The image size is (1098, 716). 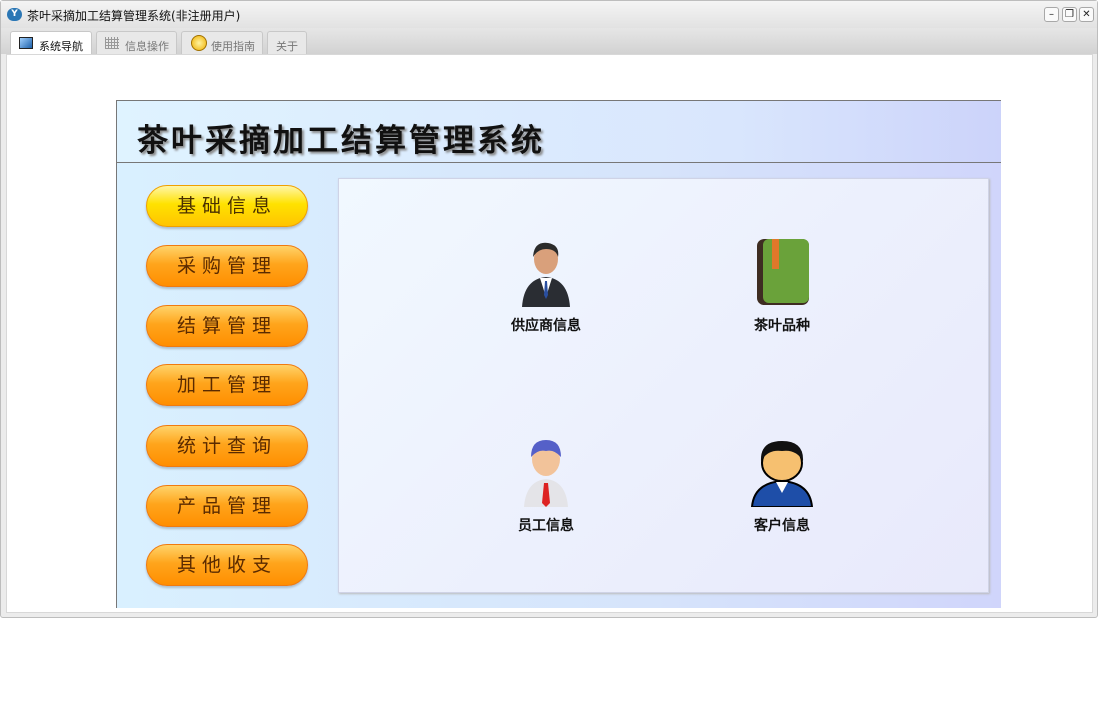 What do you see at coordinates (147, 46) in the screenshot?
I see `tab-label: 信息操作` at bounding box center [147, 46].